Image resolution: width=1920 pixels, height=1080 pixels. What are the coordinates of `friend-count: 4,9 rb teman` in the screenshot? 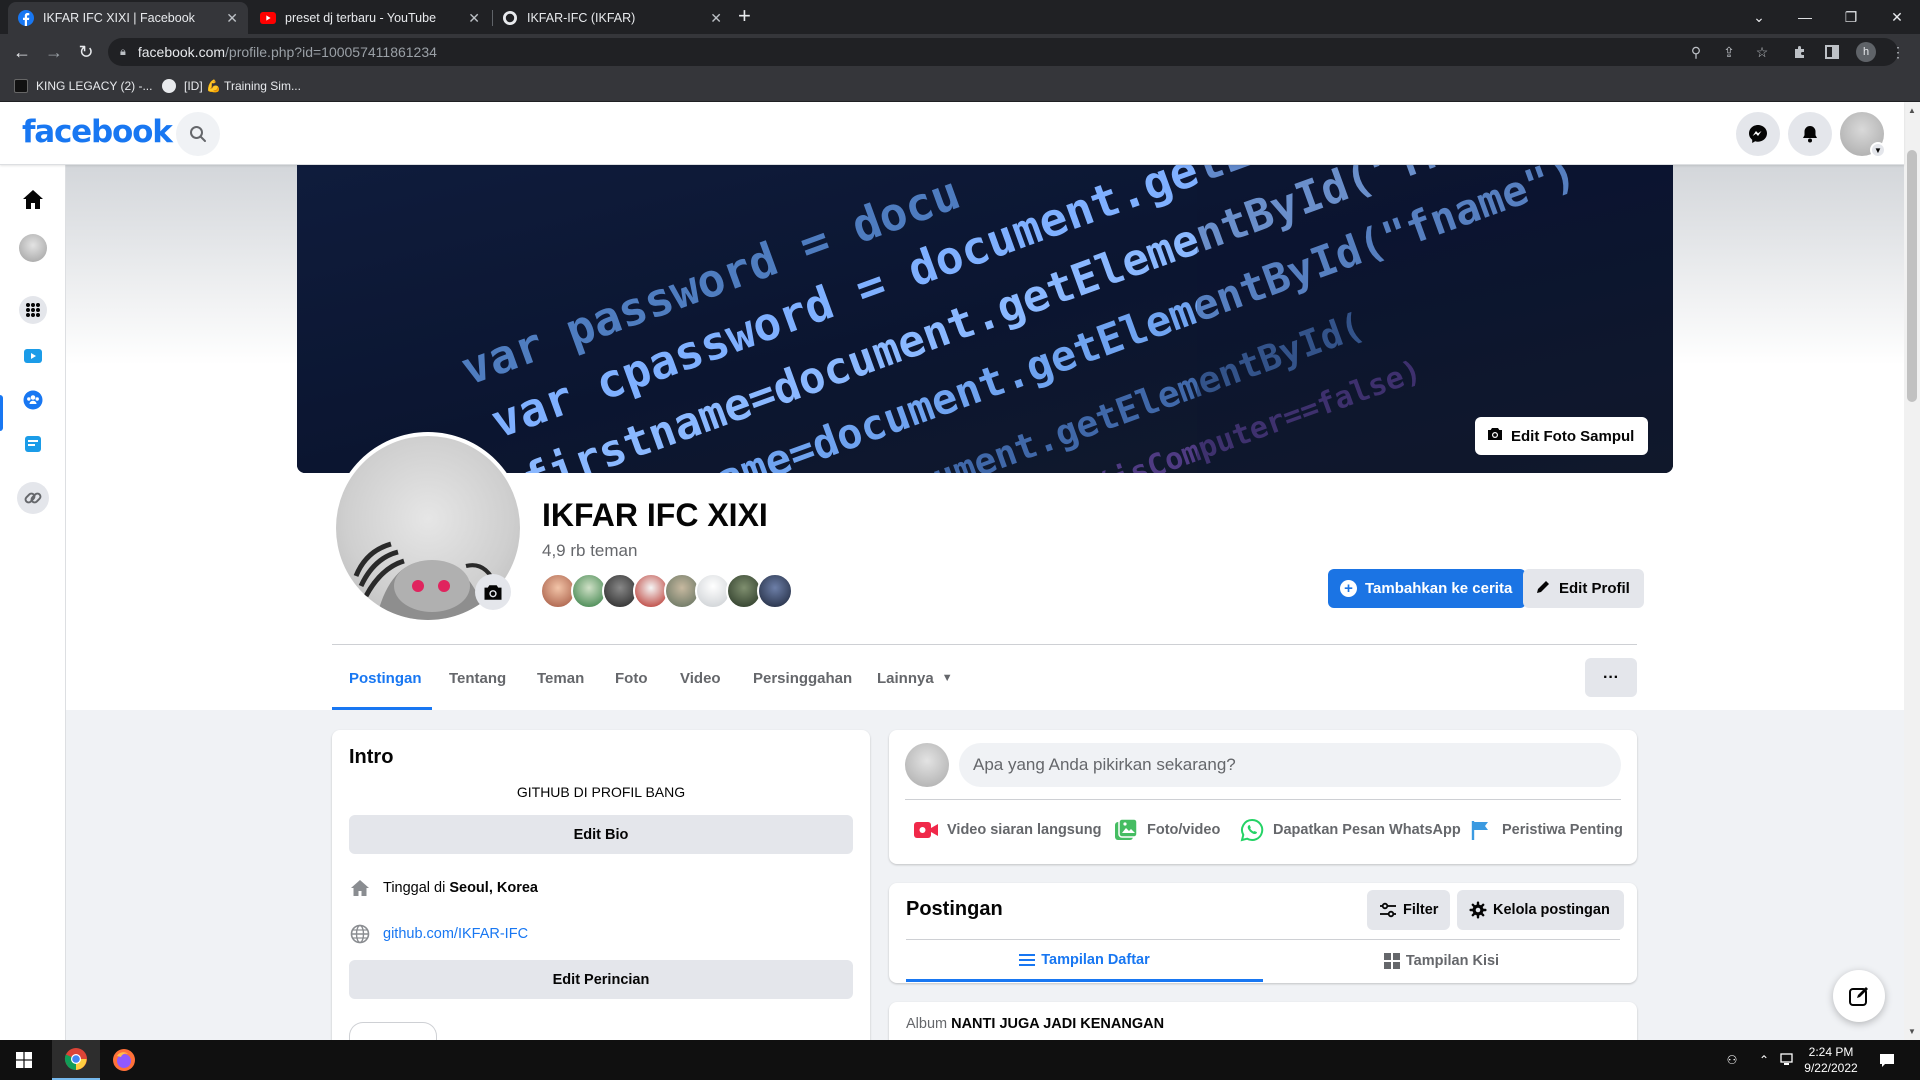 It's located at (589, 551).